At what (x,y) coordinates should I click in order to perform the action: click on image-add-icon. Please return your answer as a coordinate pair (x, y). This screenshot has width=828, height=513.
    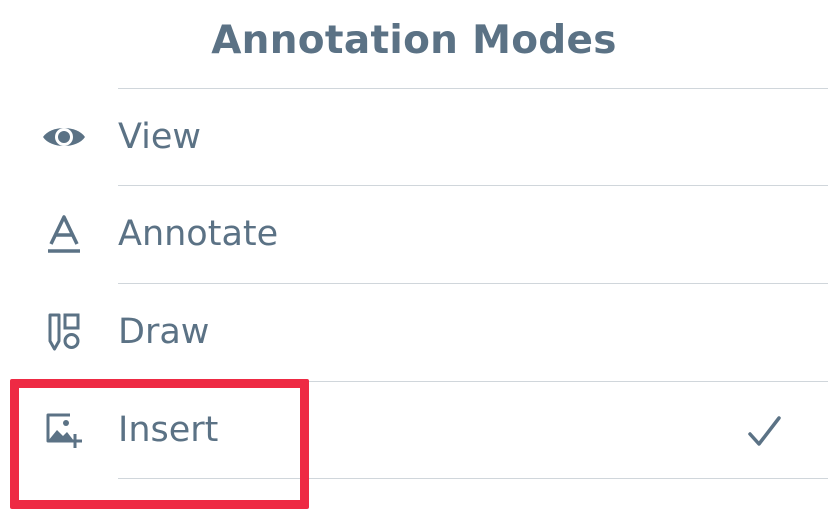
    Looking at the image, I should click on (64, 430).